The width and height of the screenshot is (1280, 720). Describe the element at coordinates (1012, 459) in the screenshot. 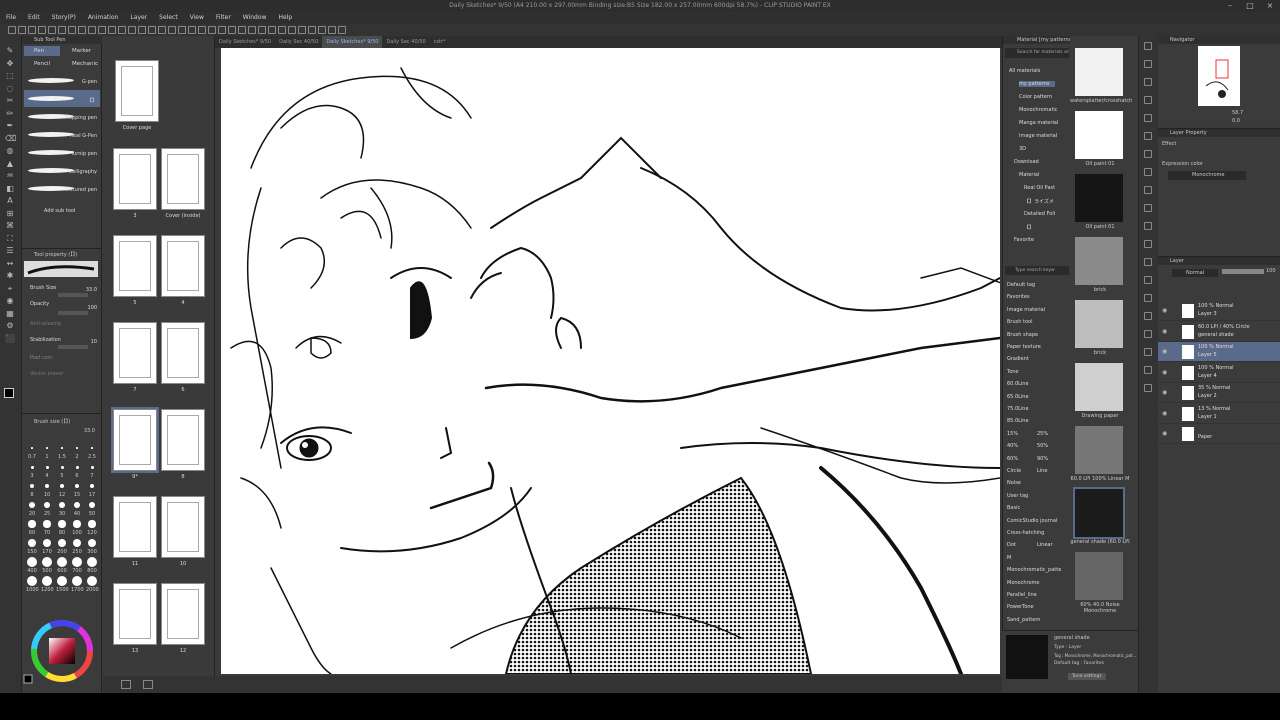

I see `tag-button: 60%` at that location.